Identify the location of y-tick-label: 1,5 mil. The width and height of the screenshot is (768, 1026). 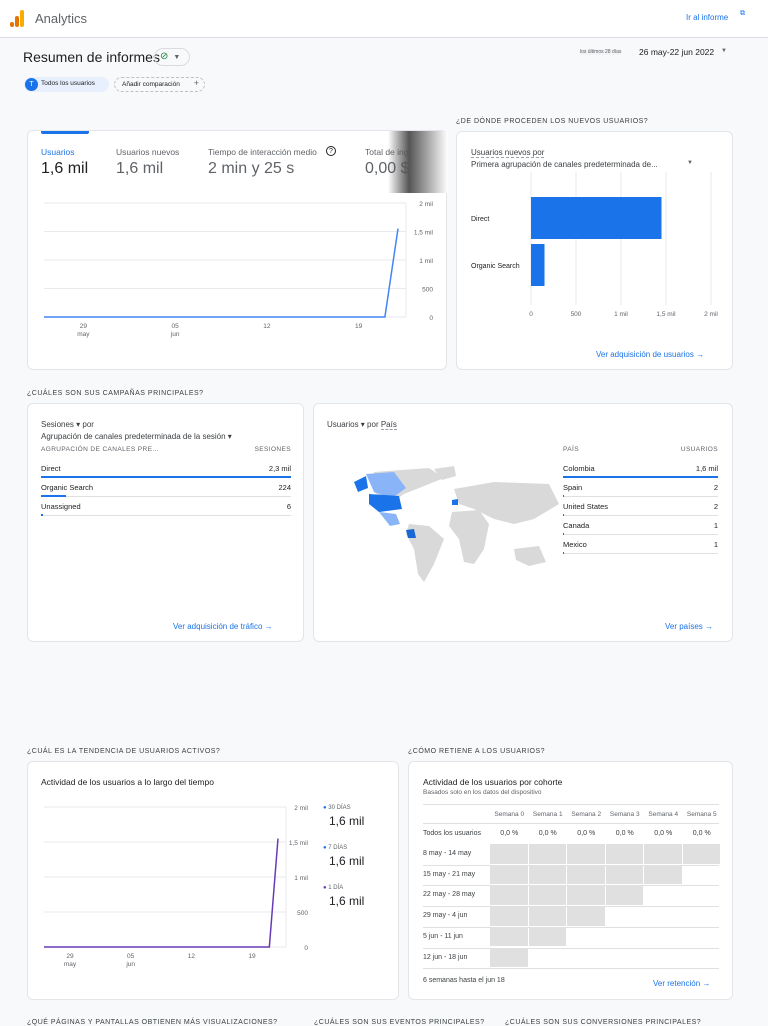
(299, 843).